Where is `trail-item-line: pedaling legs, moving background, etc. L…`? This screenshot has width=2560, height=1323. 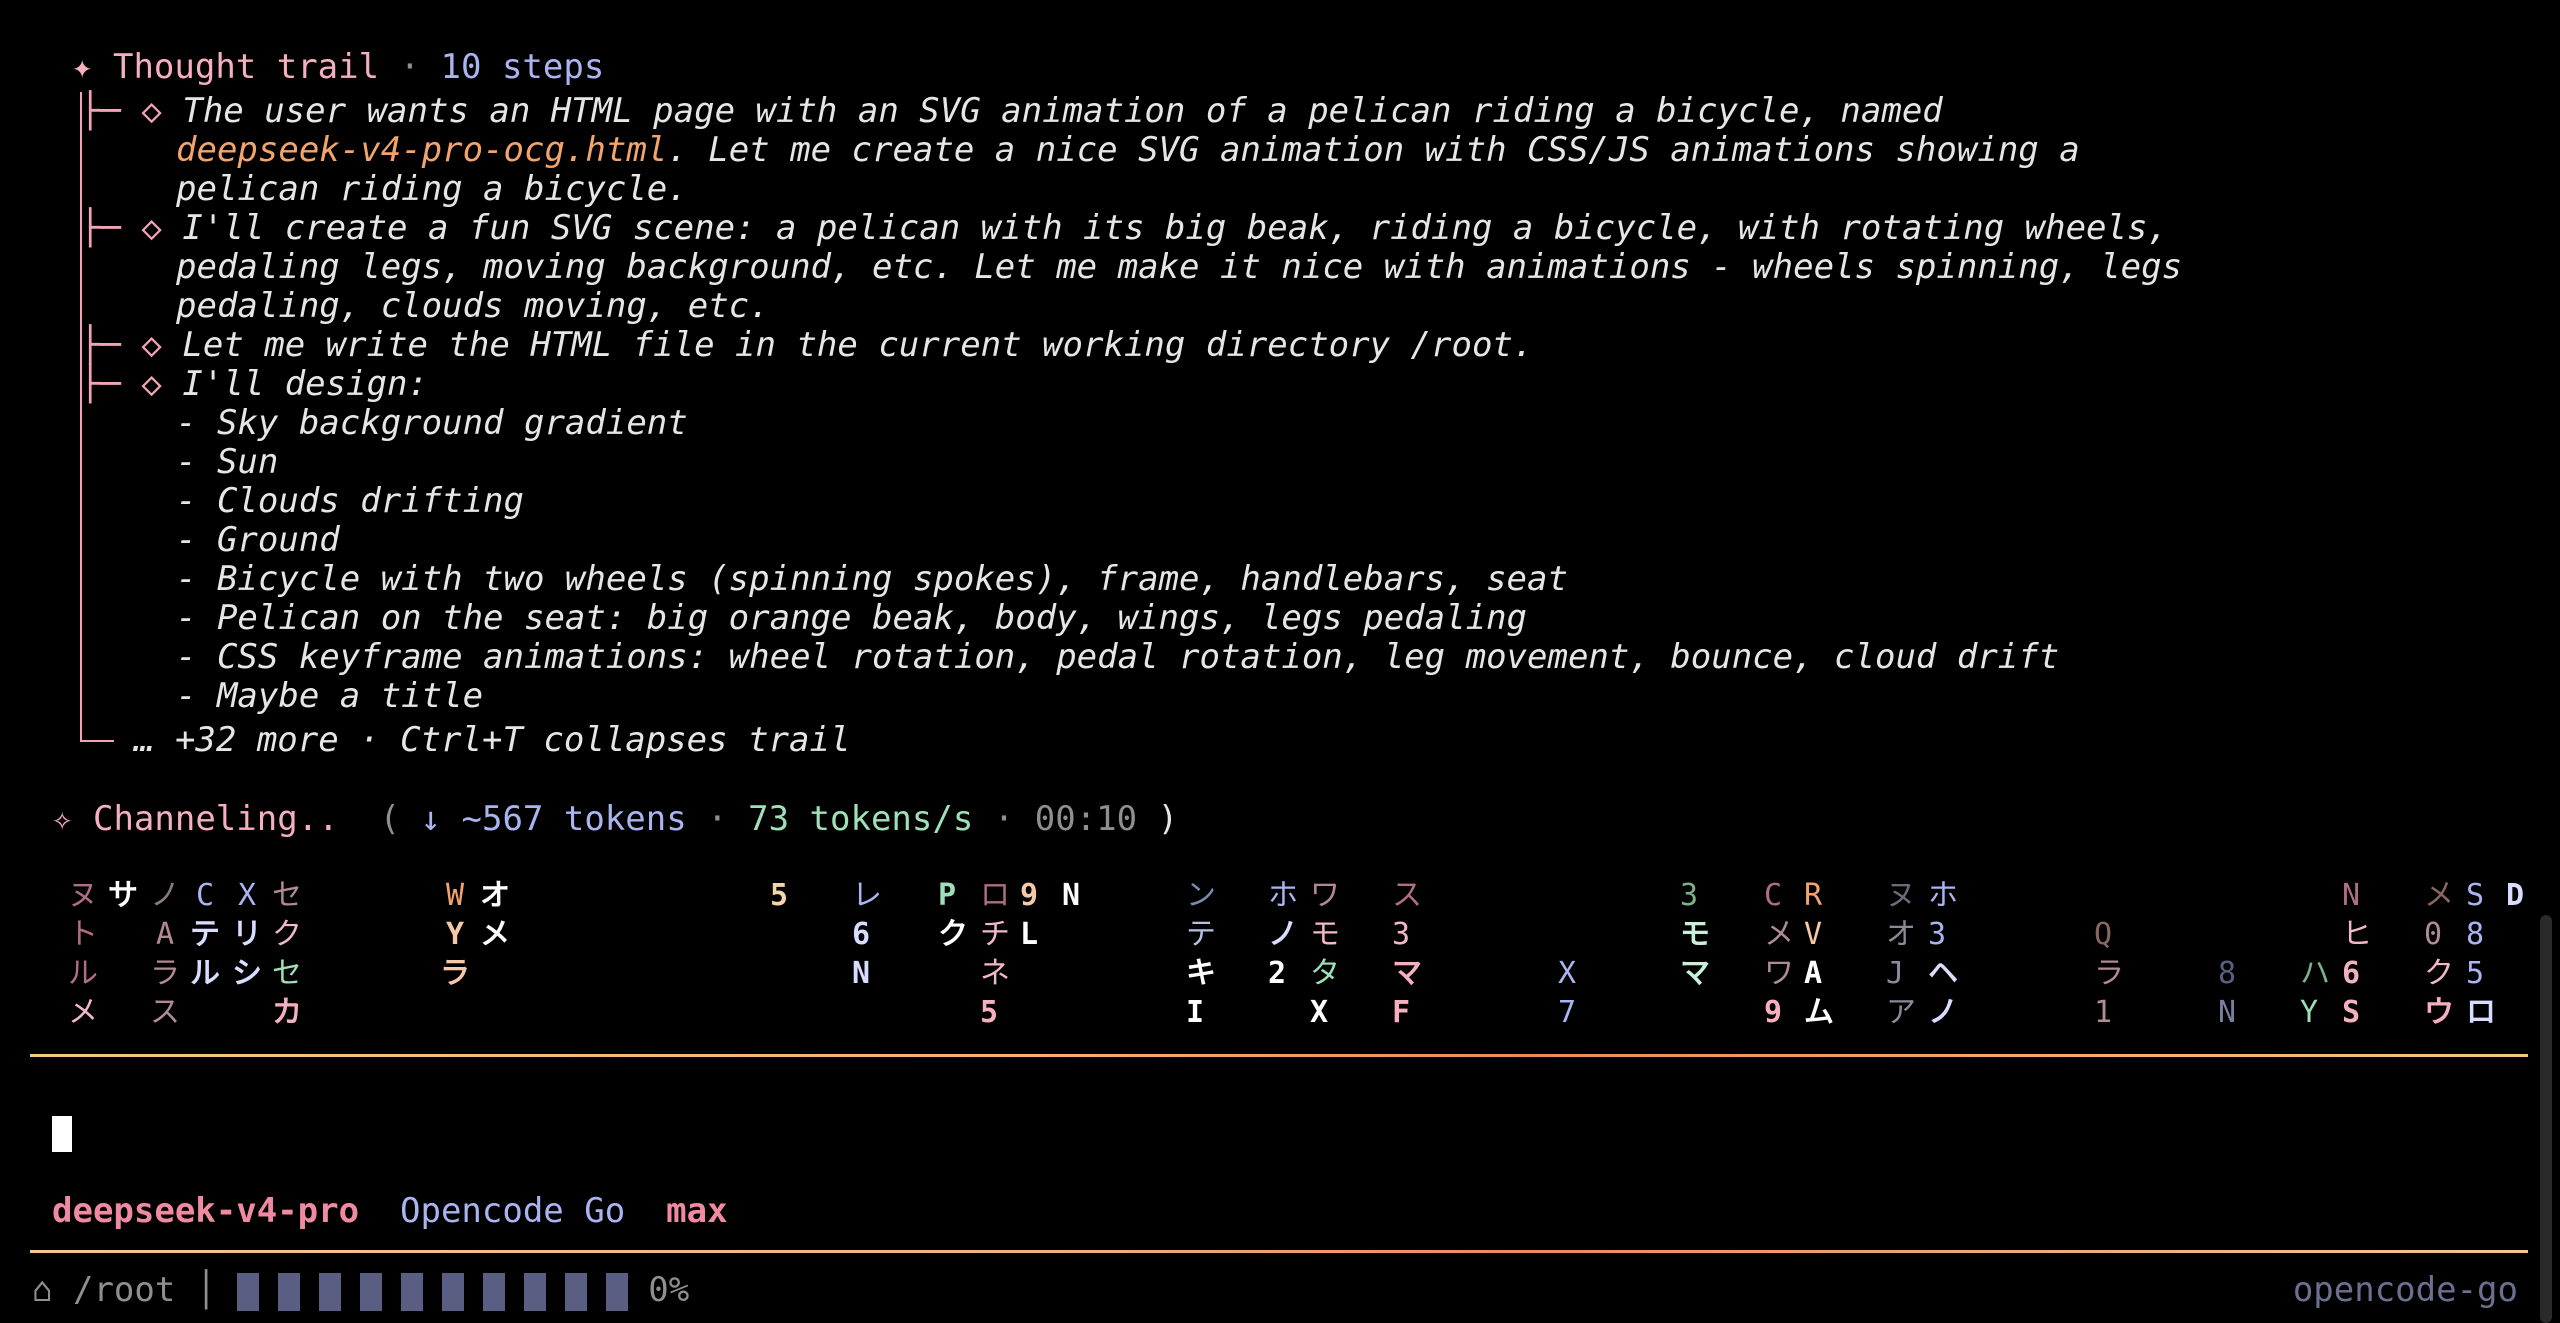
trail-item-line: pedaling legs, moving background, etc. L… is located at coordinates (1179, 267).